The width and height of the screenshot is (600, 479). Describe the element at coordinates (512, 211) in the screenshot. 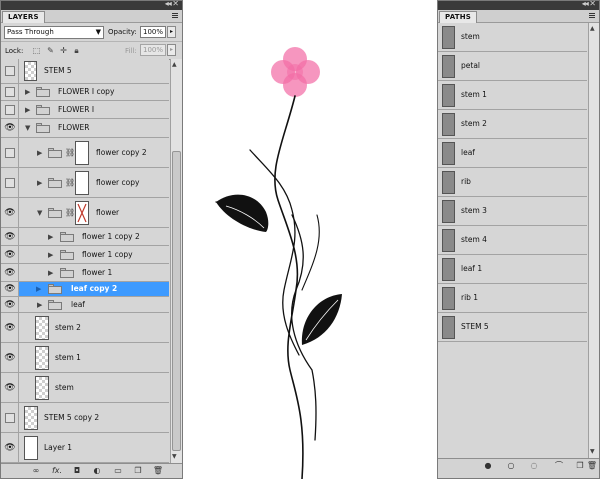

I see `path-row-stem-3: stem 3` at that location.